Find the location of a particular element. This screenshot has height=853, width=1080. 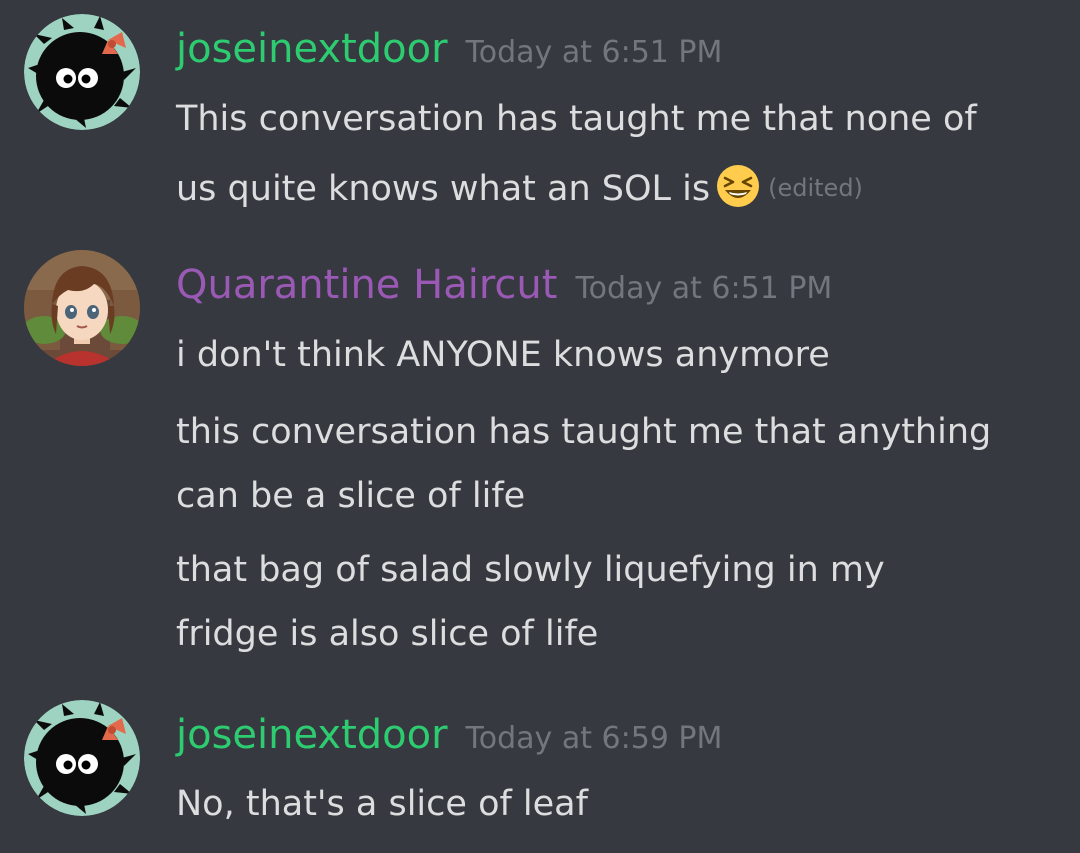

message-line: us quite knows what an SOL is (edited) is located at coordinates (519, 186).